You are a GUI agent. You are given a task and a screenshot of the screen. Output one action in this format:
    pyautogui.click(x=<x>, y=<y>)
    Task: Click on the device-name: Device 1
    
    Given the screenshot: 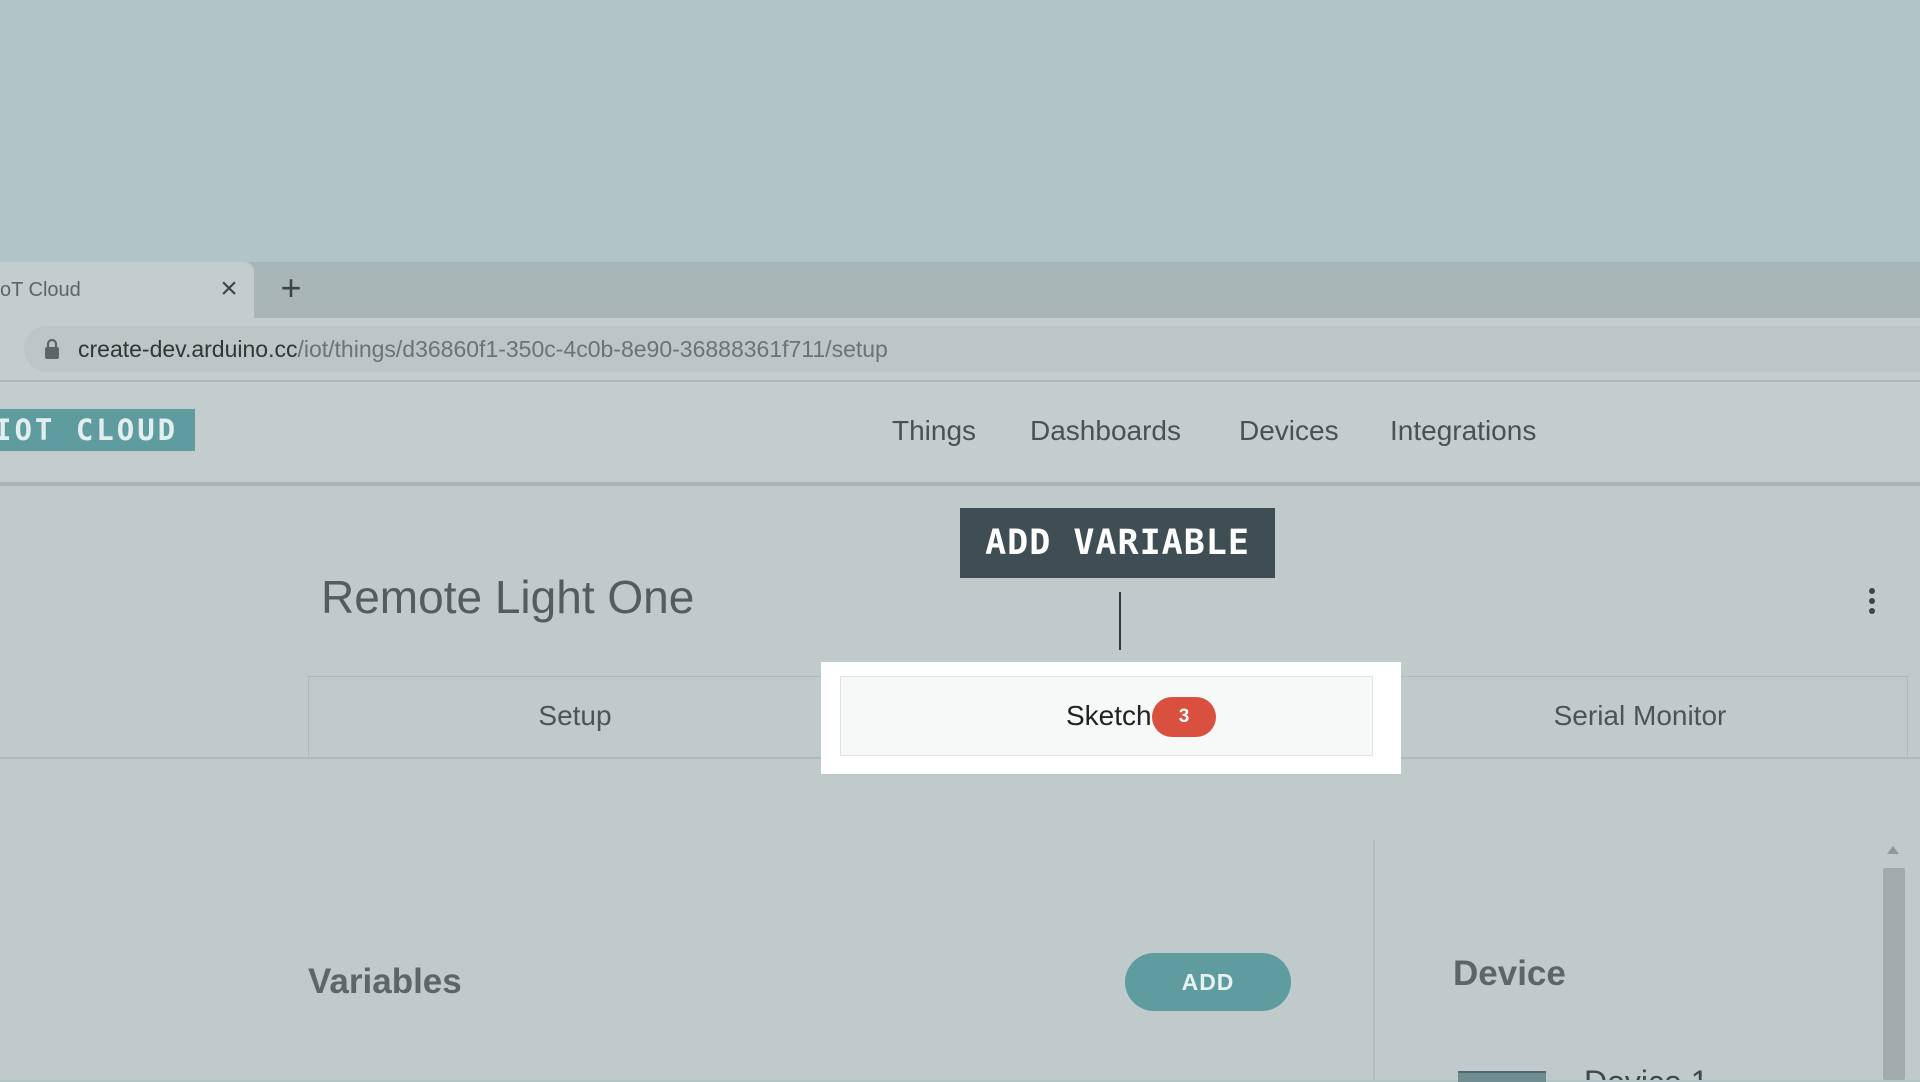 What is the action you would take?
    pyautogui.click(x=1646, y=1072)
    